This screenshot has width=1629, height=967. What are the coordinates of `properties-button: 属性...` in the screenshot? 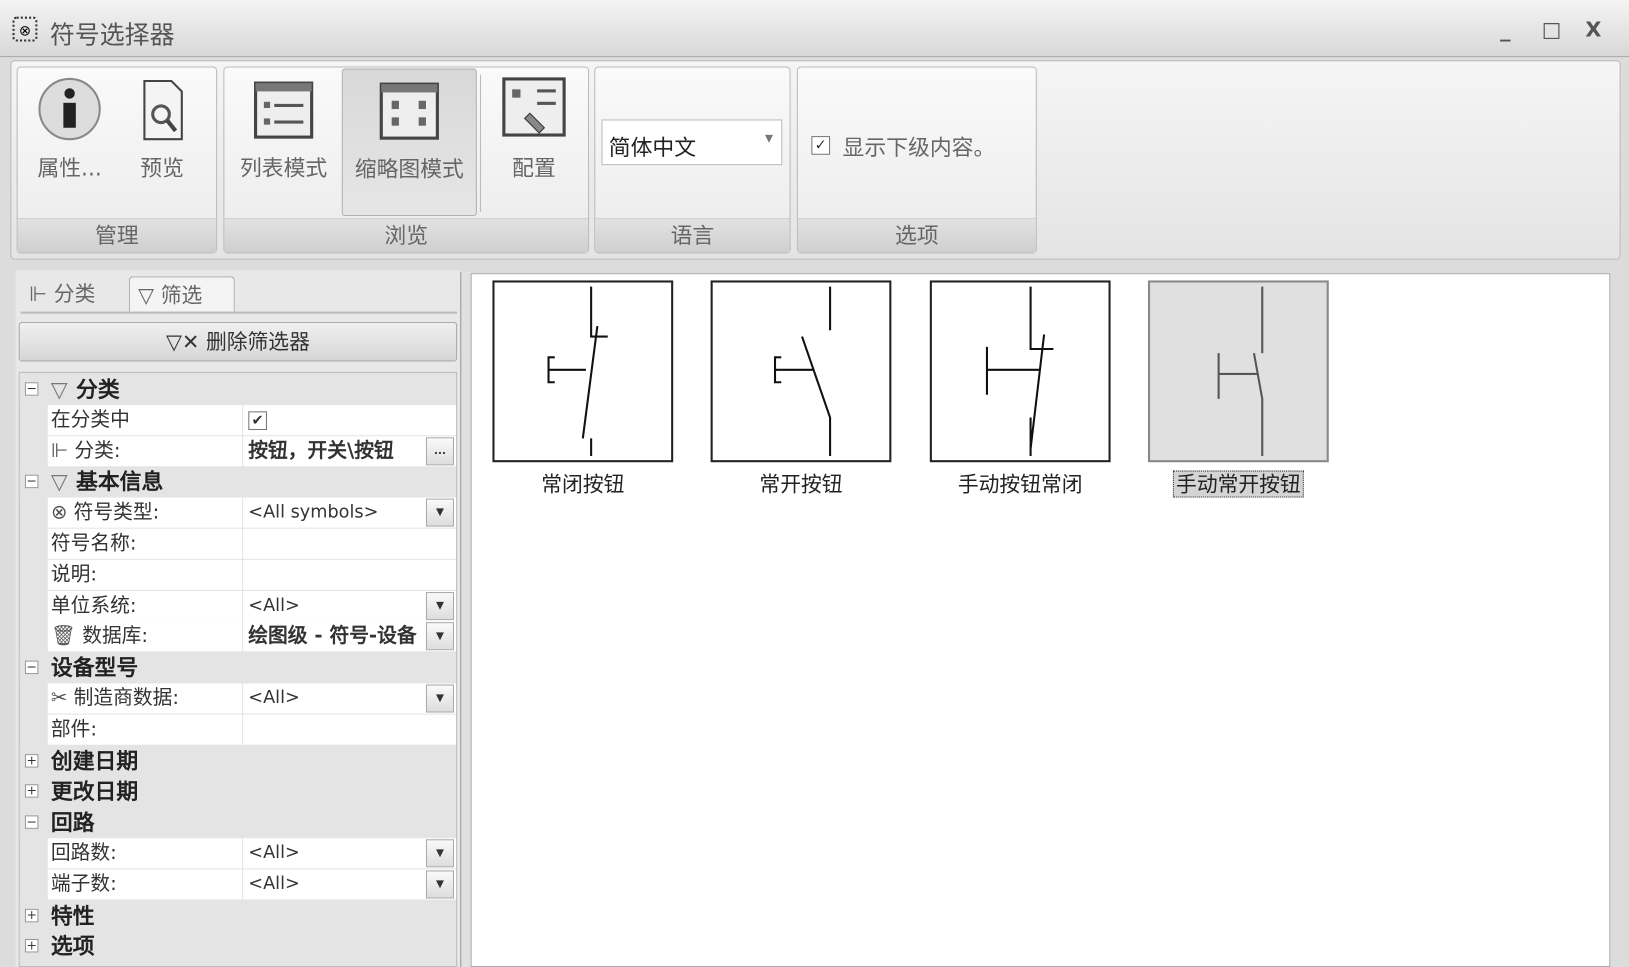 It's located at (69, 142).